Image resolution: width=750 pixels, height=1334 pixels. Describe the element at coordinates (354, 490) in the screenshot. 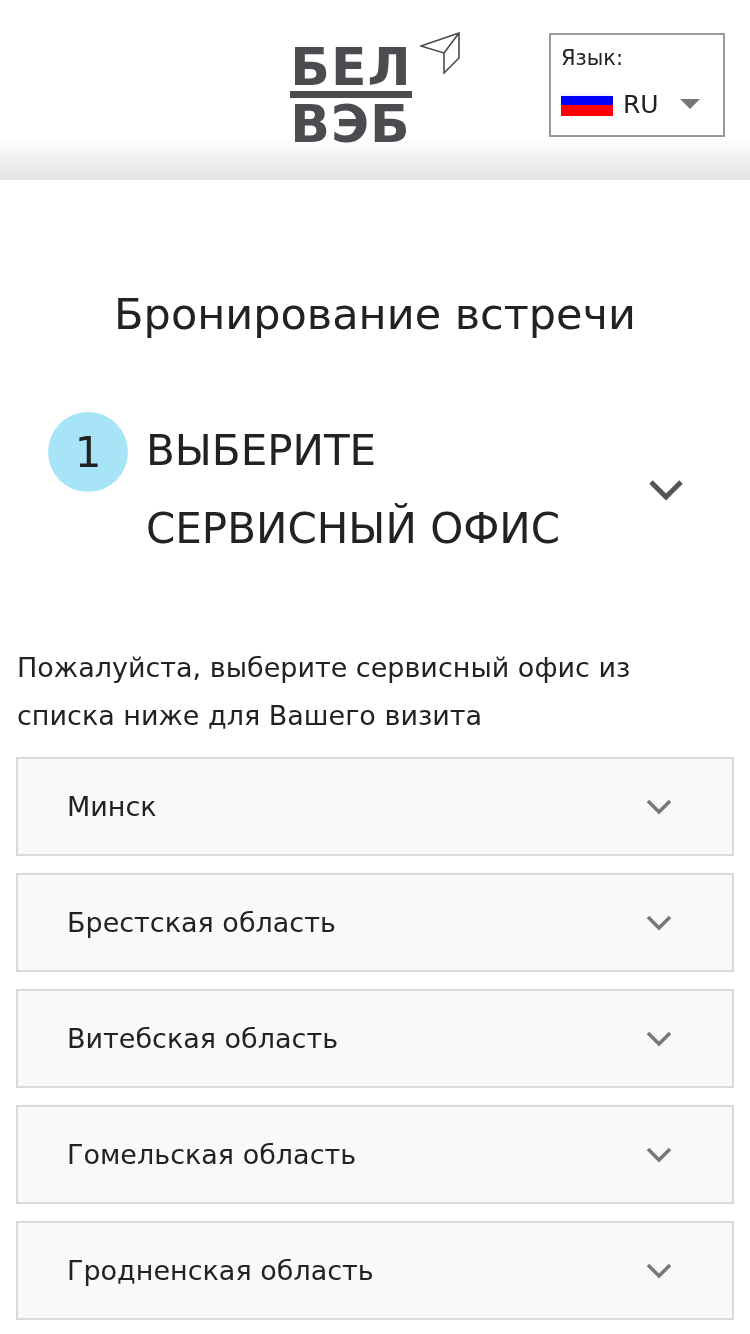

I see `step-title: ВЫБЕРИТЕ СЕРВИСНЫЙ ОФИС` at that location.